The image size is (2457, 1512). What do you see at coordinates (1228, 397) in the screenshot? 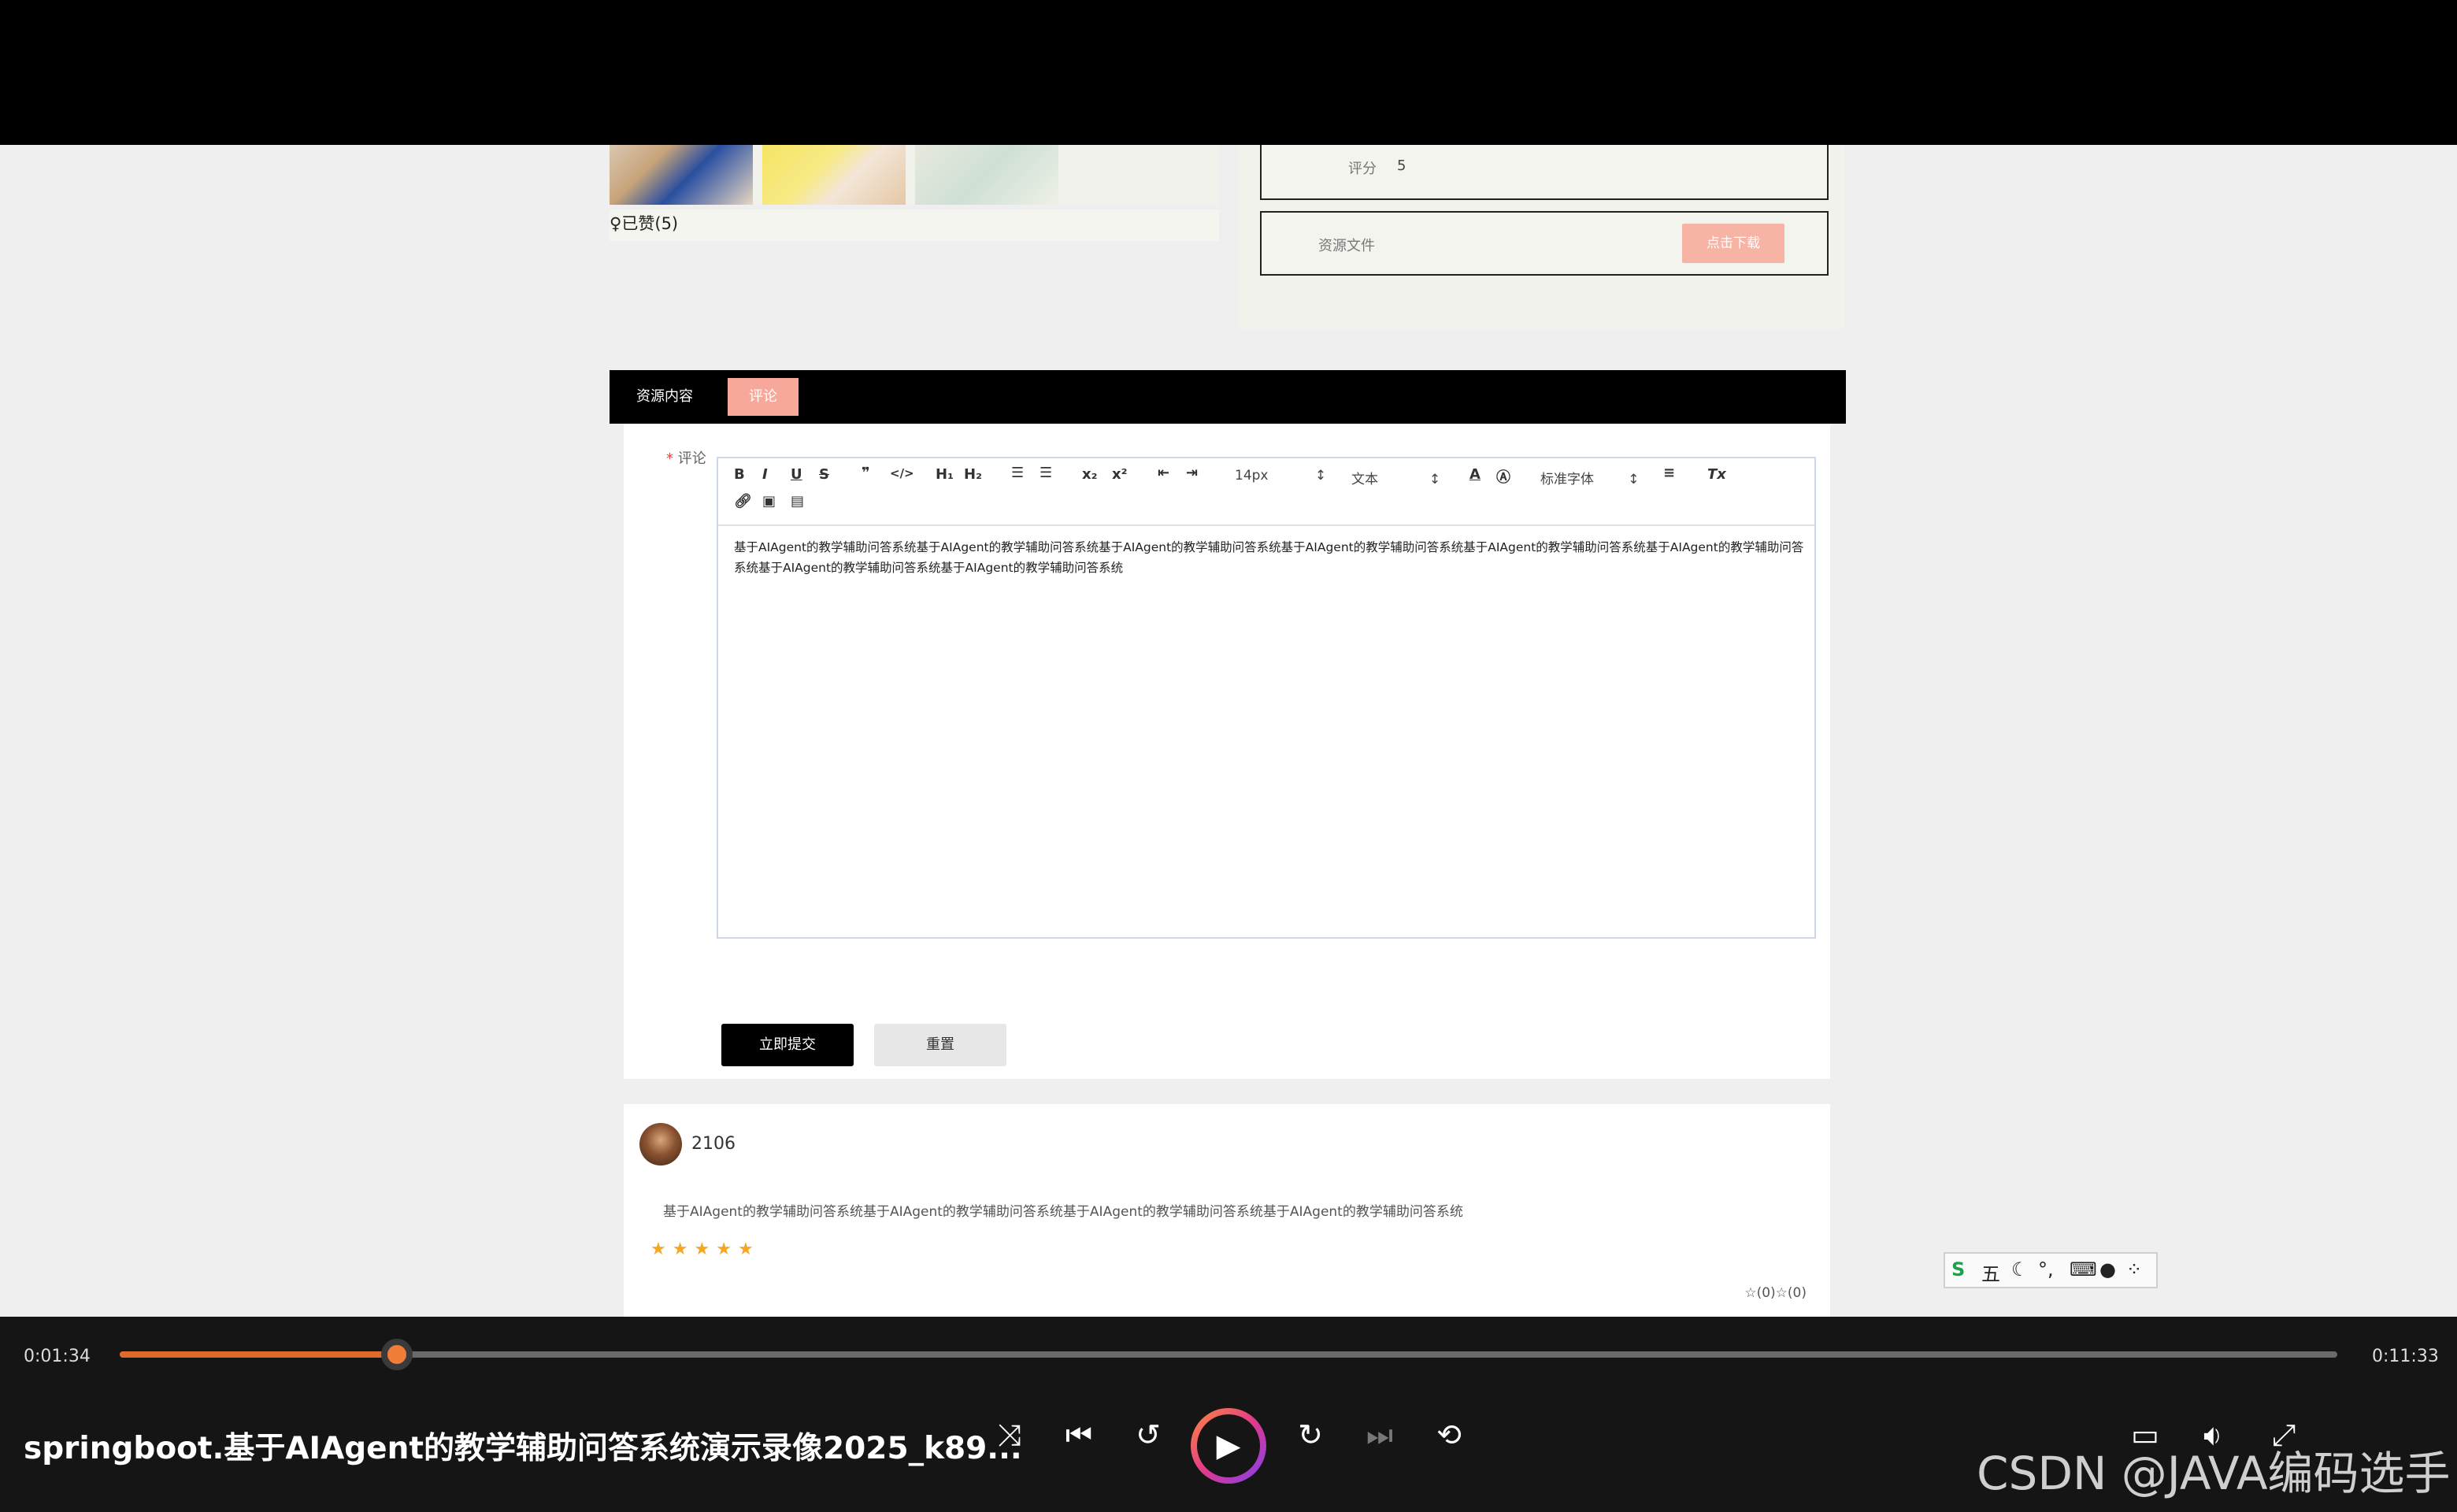
I see `tab-bar: 资源内容 评论` at bounding box center [1228, 397].